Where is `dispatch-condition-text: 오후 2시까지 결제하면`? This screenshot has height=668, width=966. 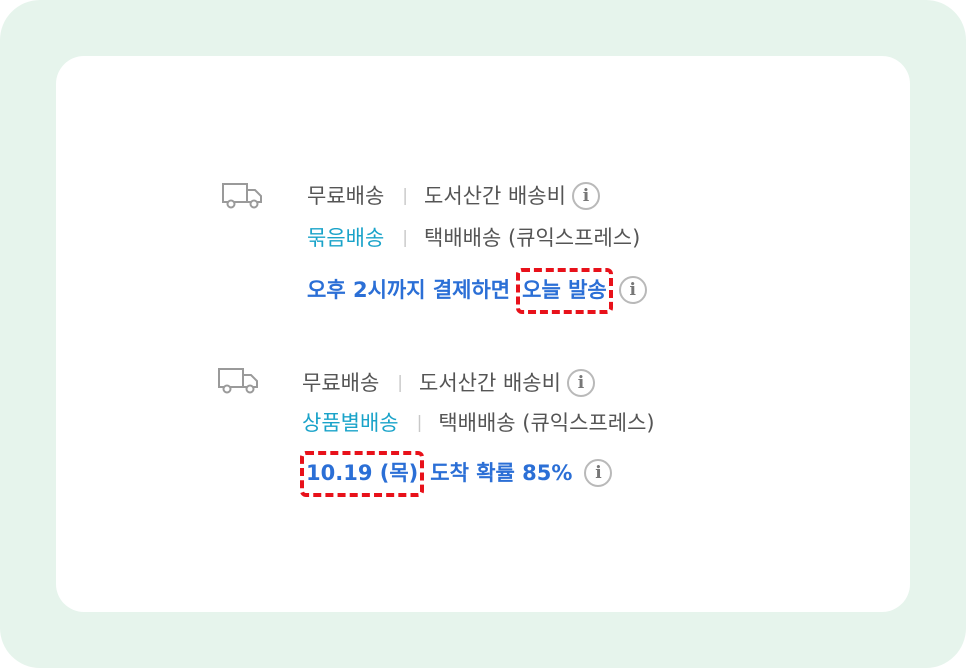
dispatch-condition-text: 오후 2시까지 결제하면 is located at coordinates (409, 289).